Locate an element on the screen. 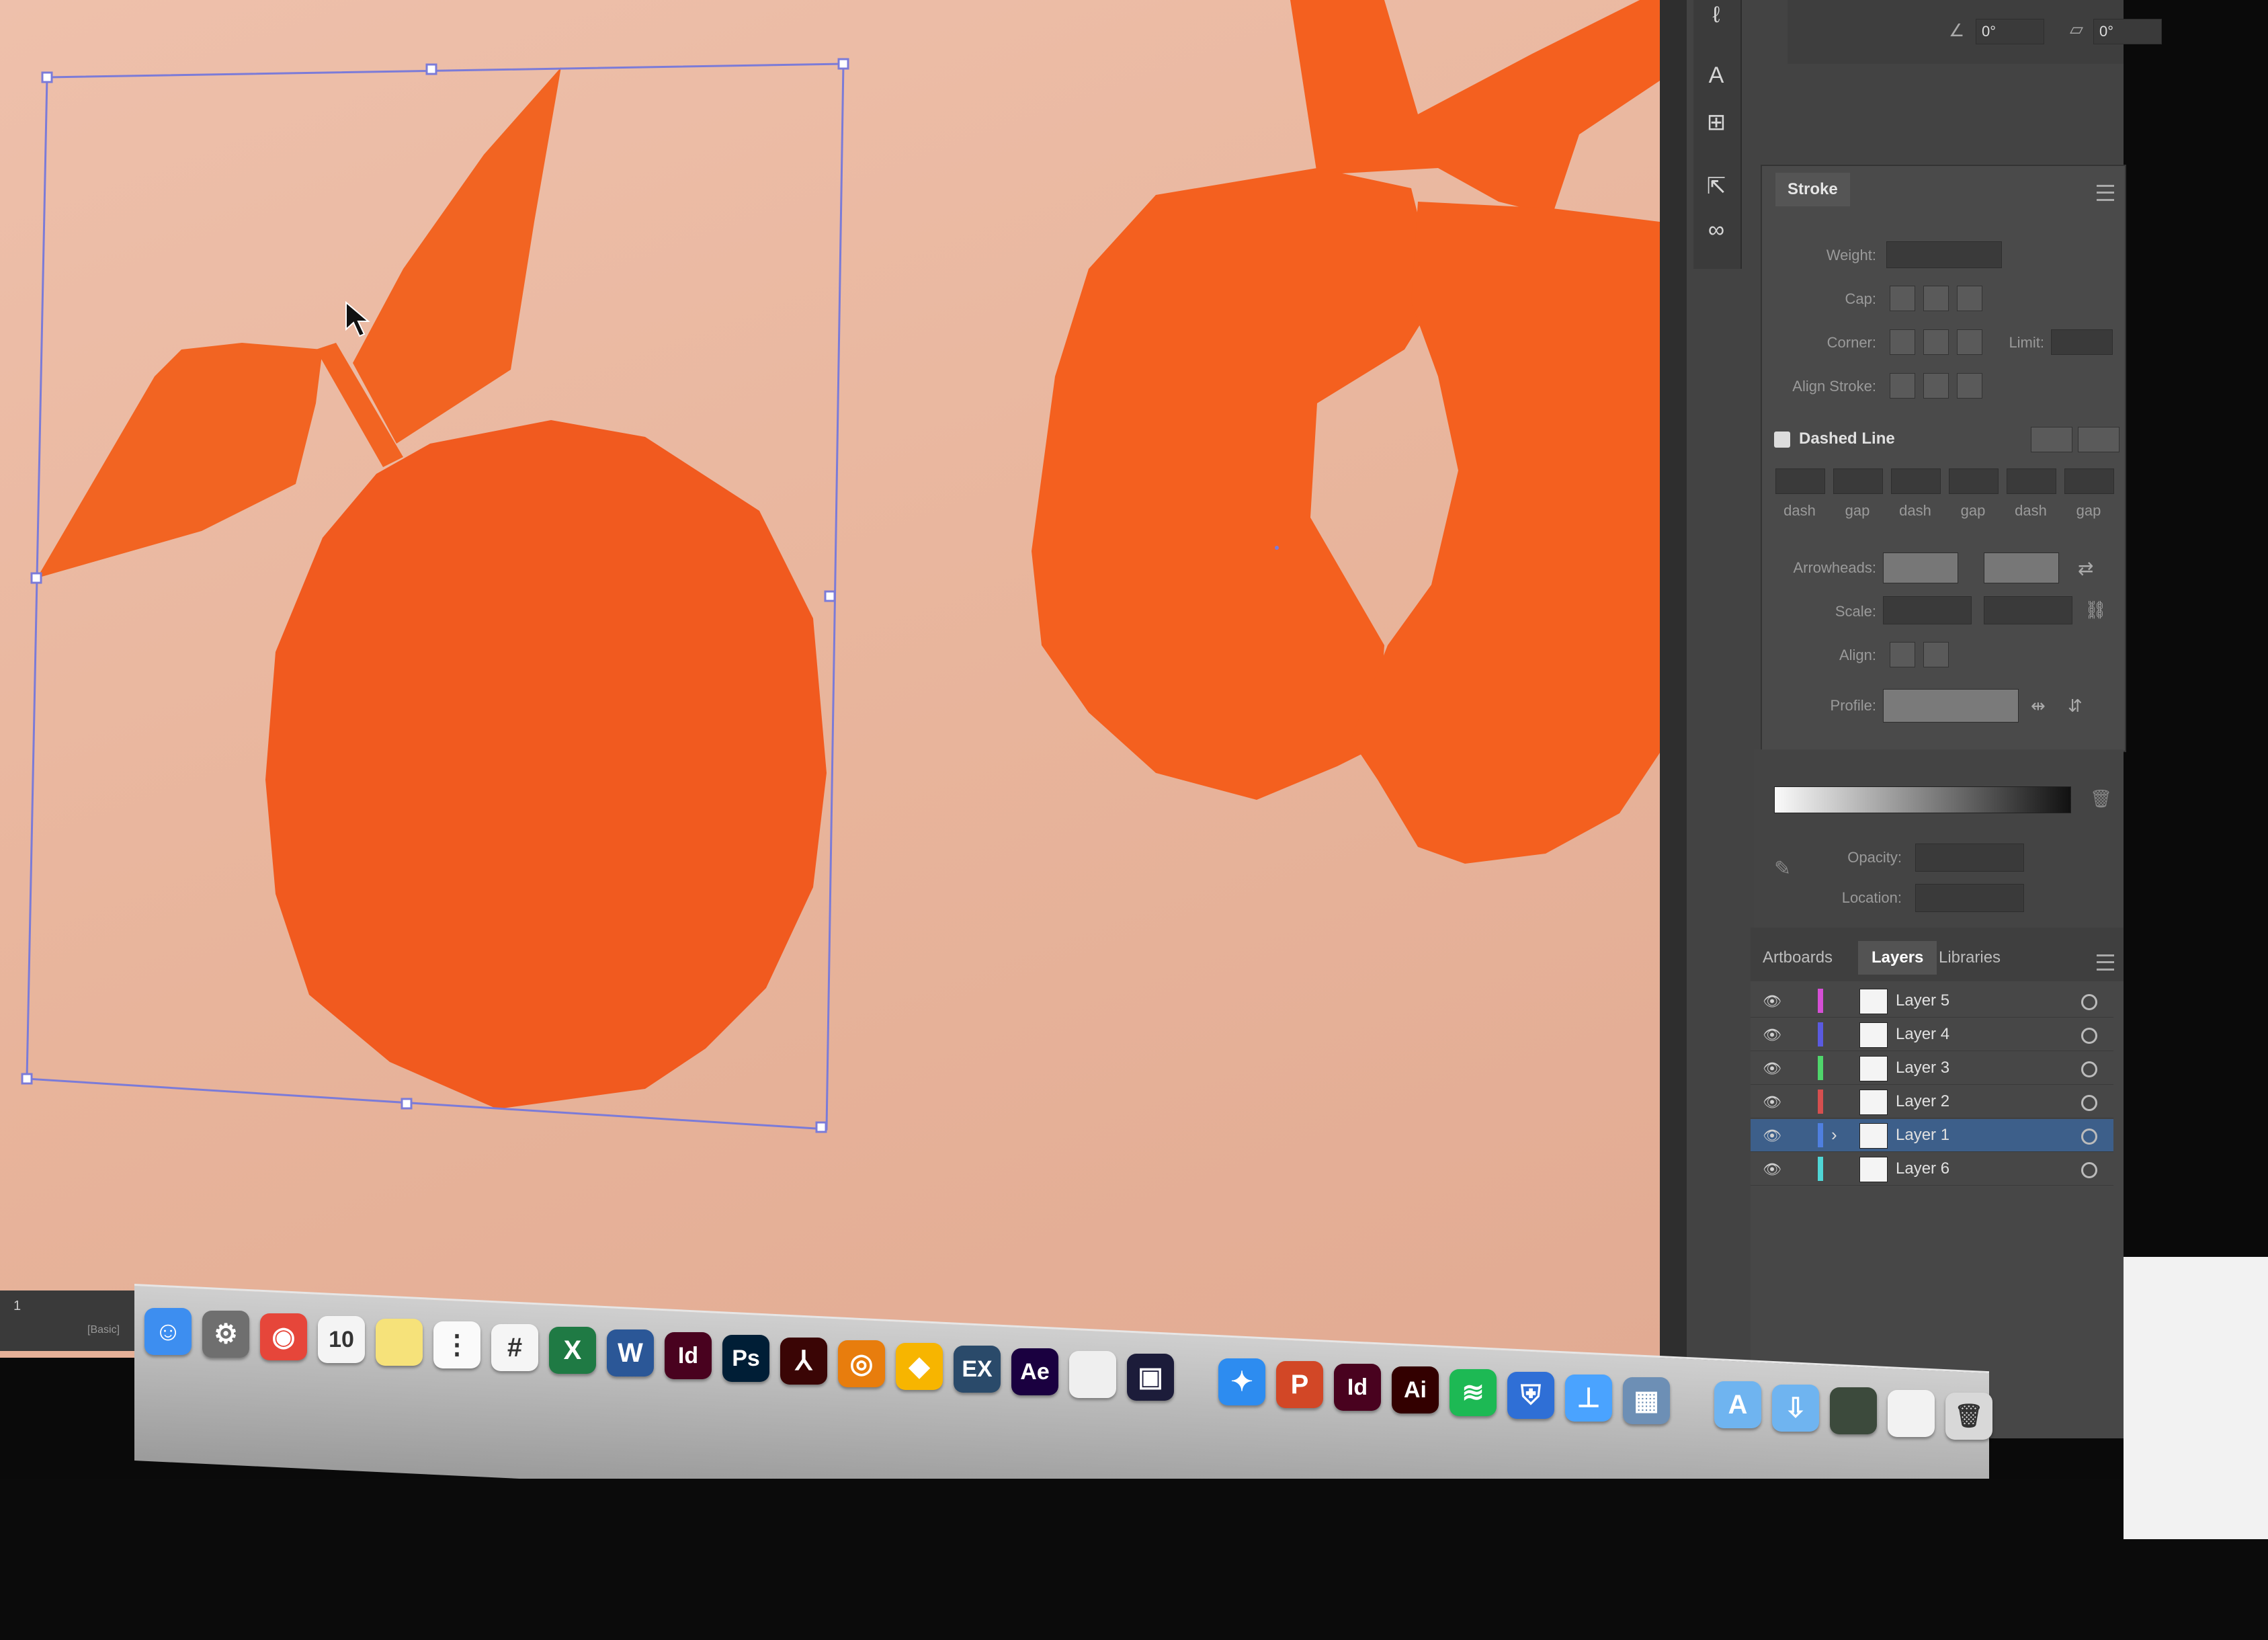 The width and height of the screenshot is (2268, 1640). photoshop-icon: Ps is located at coordinates (745, 1359).